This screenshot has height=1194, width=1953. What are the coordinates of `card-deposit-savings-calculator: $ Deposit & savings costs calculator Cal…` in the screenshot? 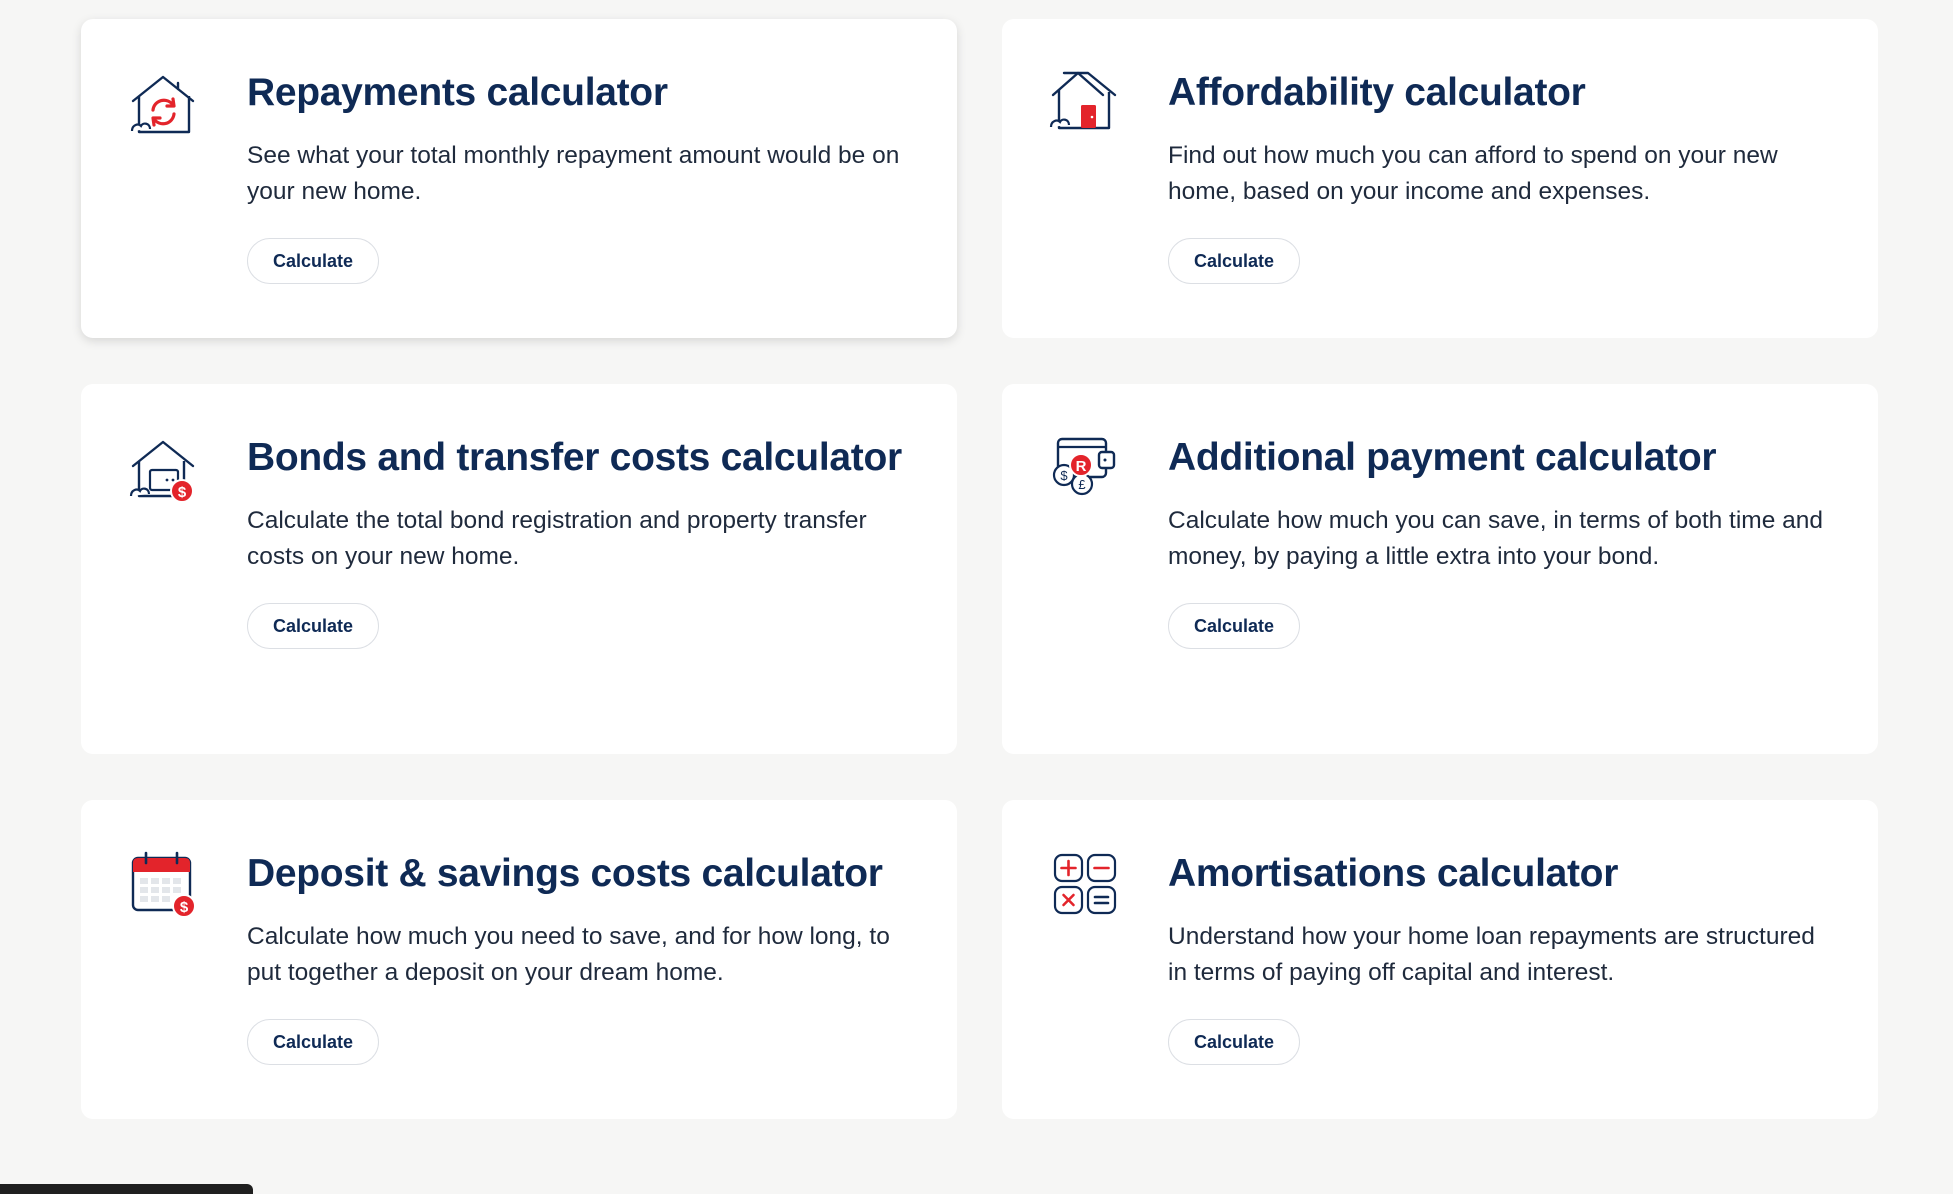 It's located at (519, 959).